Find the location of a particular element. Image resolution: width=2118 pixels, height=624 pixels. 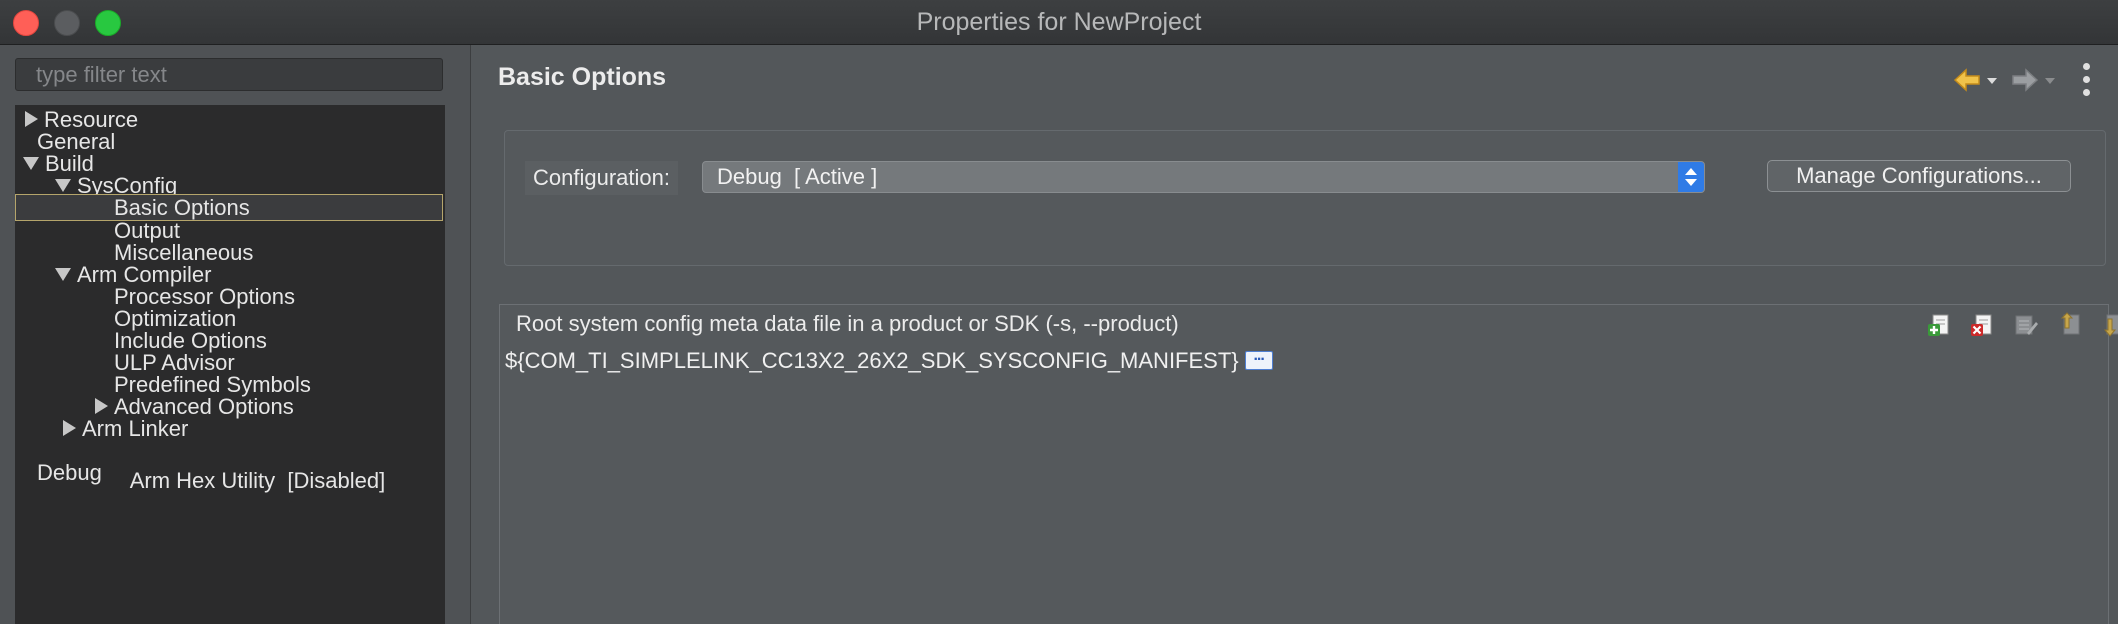

select-stepper-icon is located at coordinates (1691, 177).